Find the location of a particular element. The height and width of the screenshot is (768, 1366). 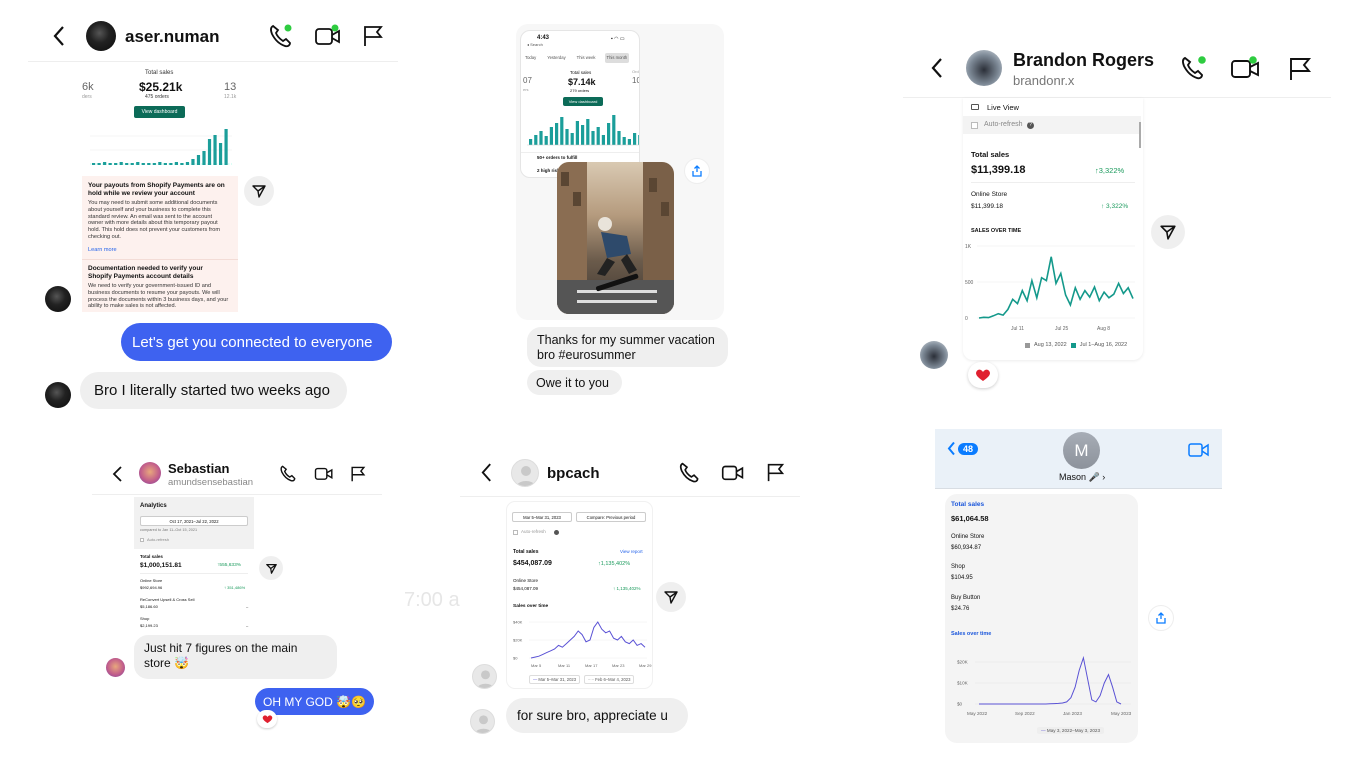

contact-name: Sebastian is located at coordinates (198, 468).